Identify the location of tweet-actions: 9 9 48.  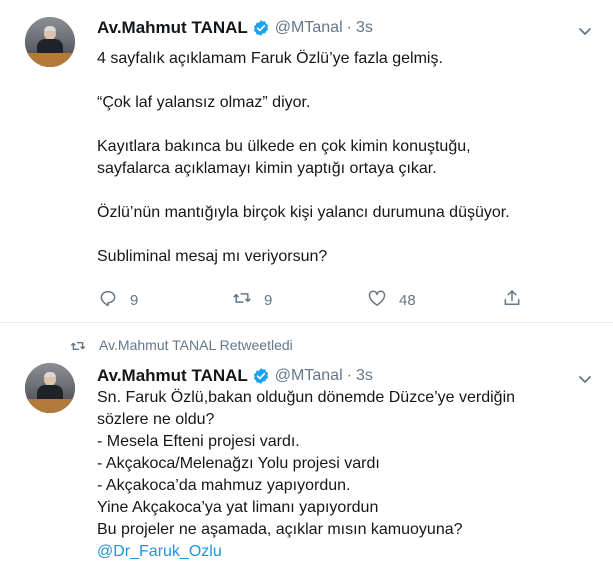
(306, 299).